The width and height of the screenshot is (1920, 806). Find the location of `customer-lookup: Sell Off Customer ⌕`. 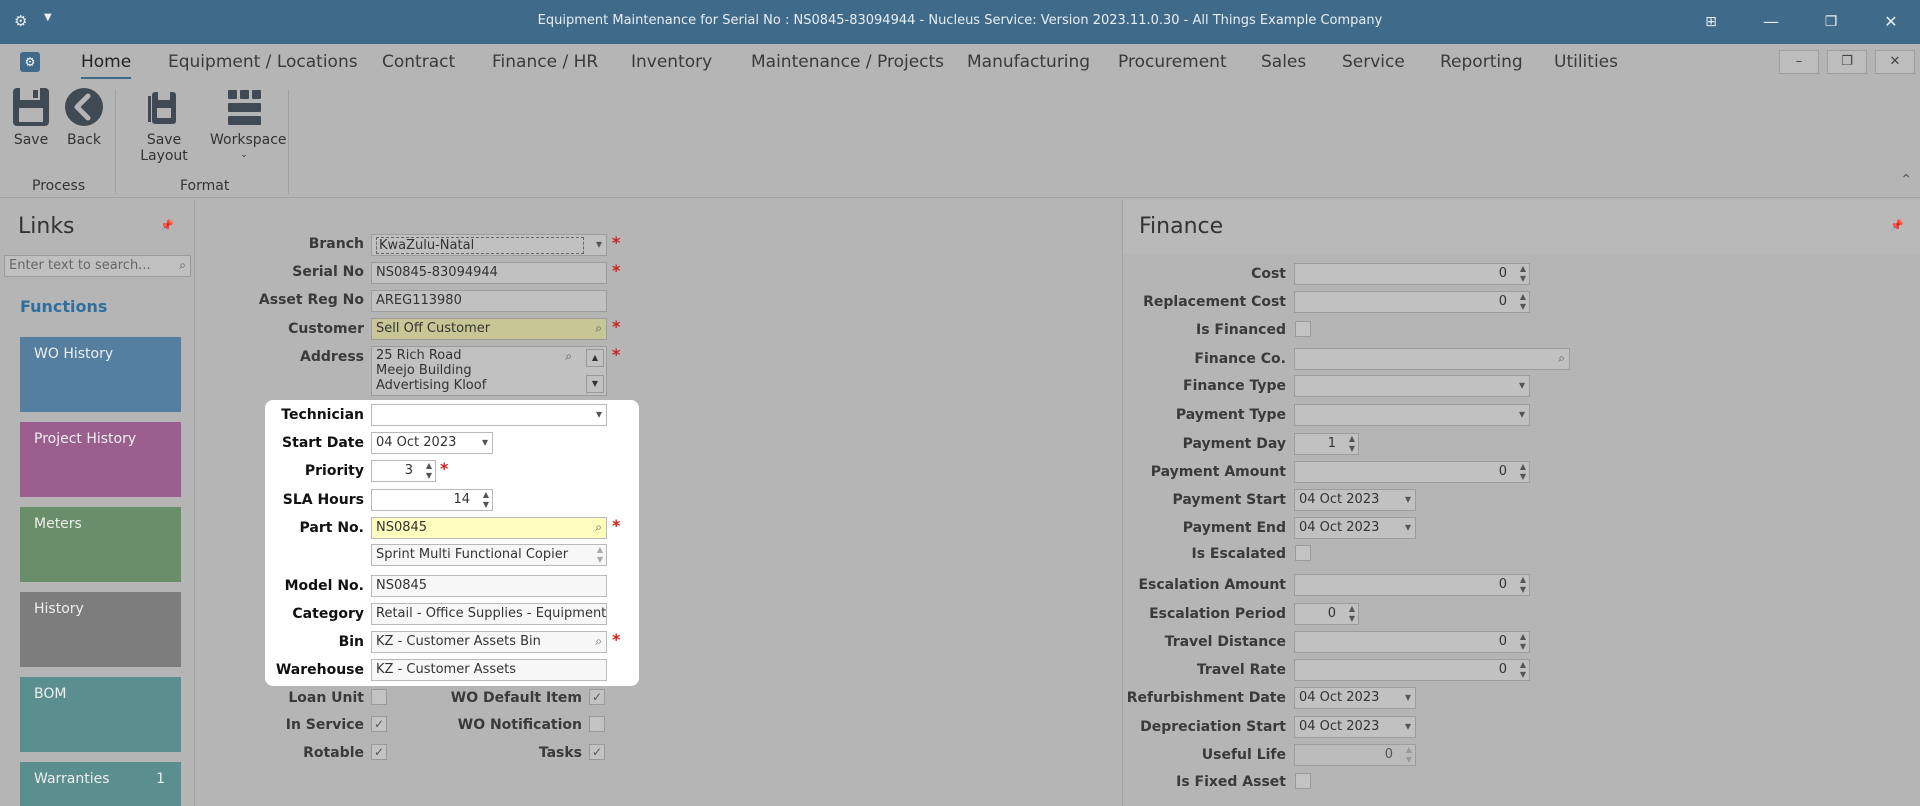

customer-lookup: Sell Off Customer ⌕ is located at coordinates (489, 329).